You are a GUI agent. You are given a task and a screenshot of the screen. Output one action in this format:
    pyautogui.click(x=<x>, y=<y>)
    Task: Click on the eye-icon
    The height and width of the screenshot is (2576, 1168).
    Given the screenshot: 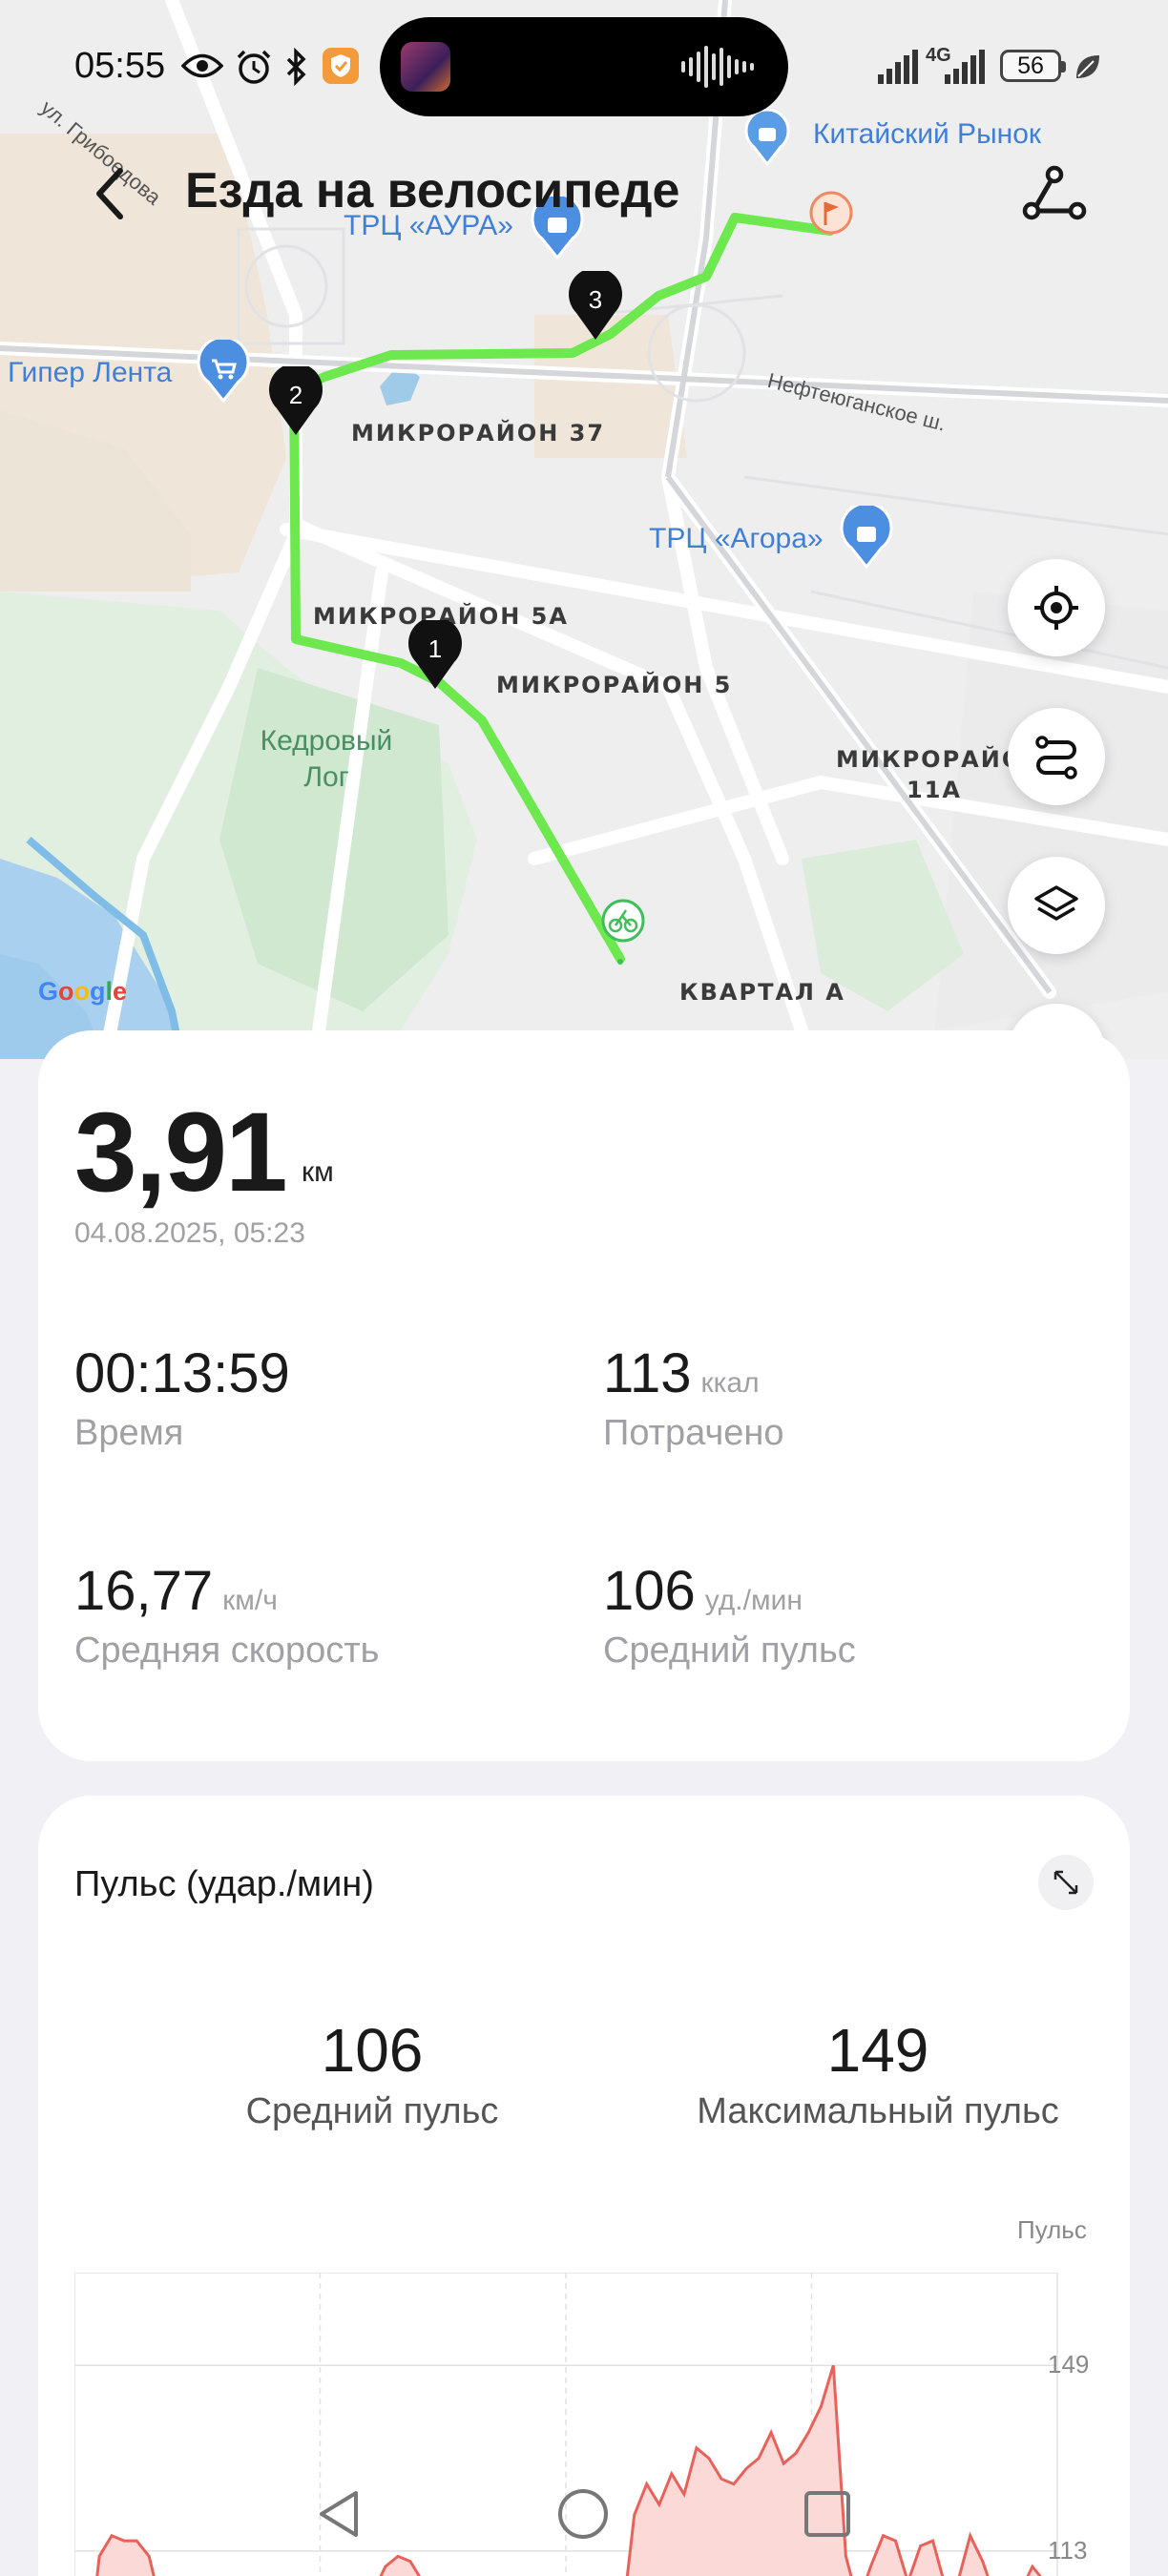 What is the action you would take?
    pyautogui.click(x=202, y=65)
    